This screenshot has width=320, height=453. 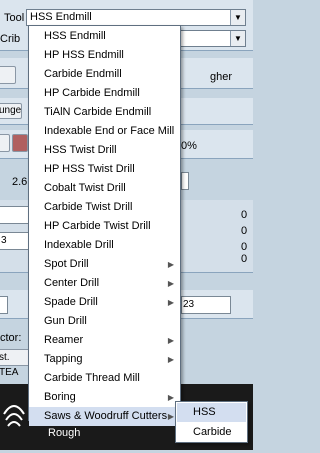 I want to click on menu-item: Spot Drill ▶, so click(x=104, y=264).